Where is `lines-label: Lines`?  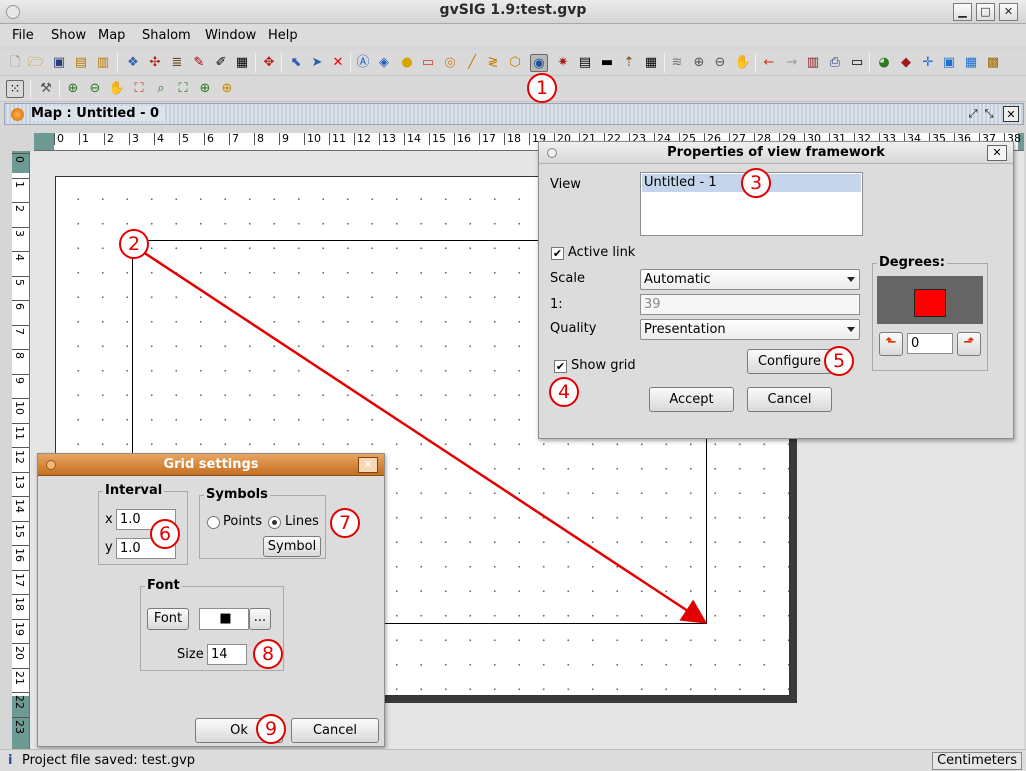
lines-label: Lines is located at coordinates (302, 521).